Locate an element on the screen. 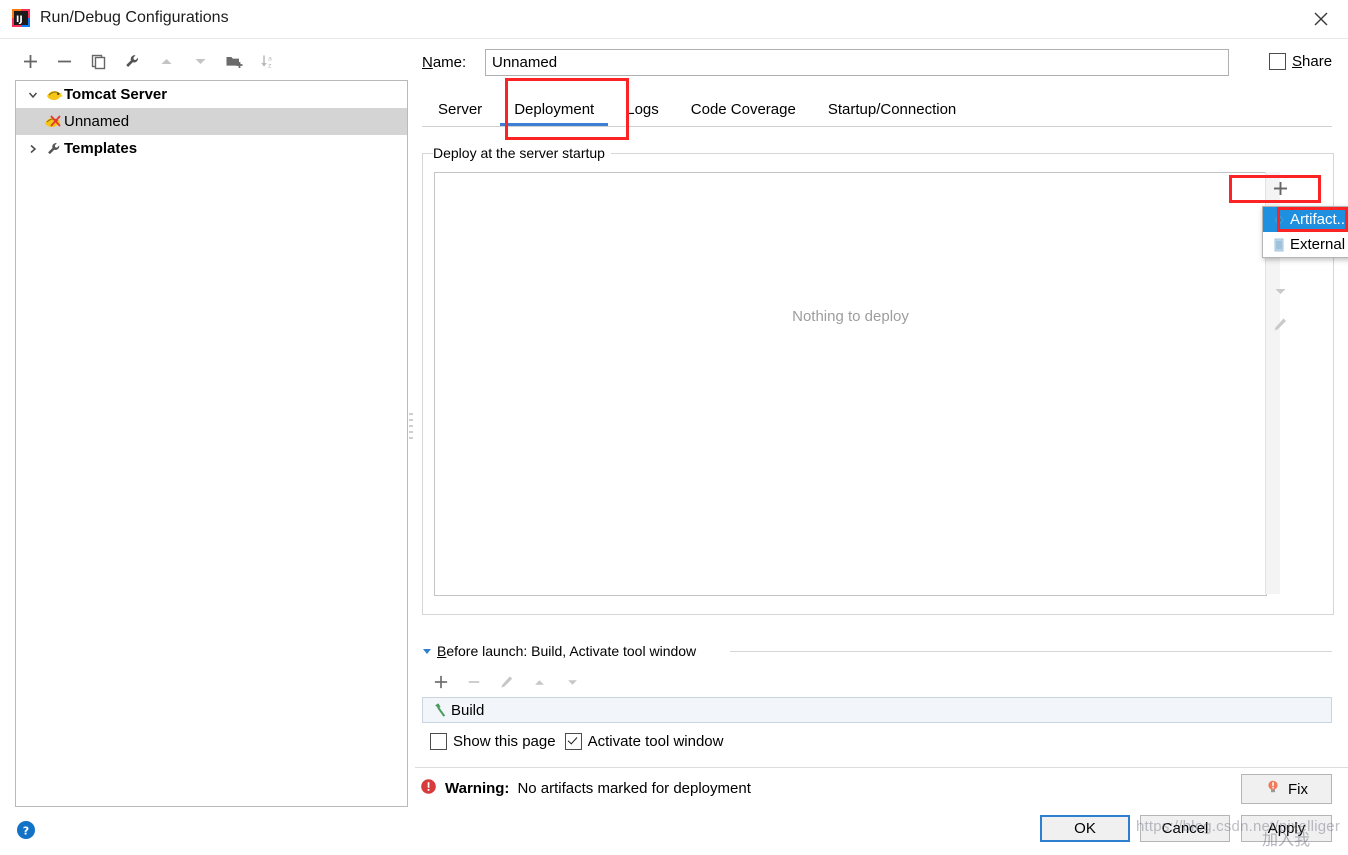 Image resolution: width=1348 pixels, height=855 pixels. tab-server: Server is located at coordinates (460, 109).